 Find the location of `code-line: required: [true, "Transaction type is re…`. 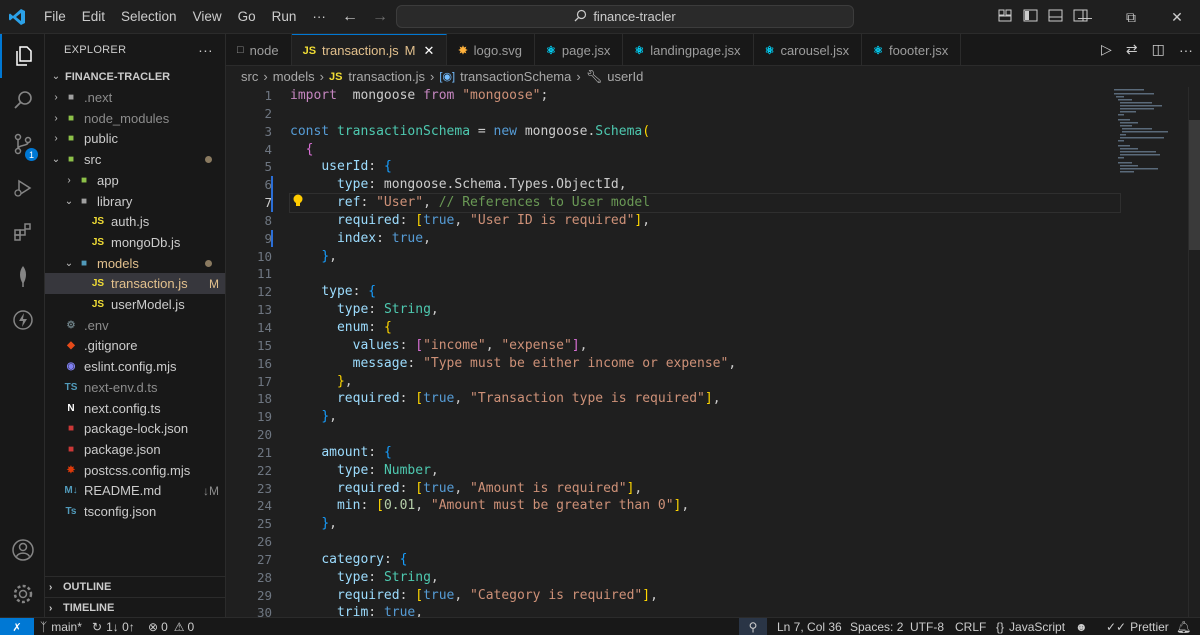

code-line: required: [true, "Transaction type is re… is located at coordinates (705, 399).